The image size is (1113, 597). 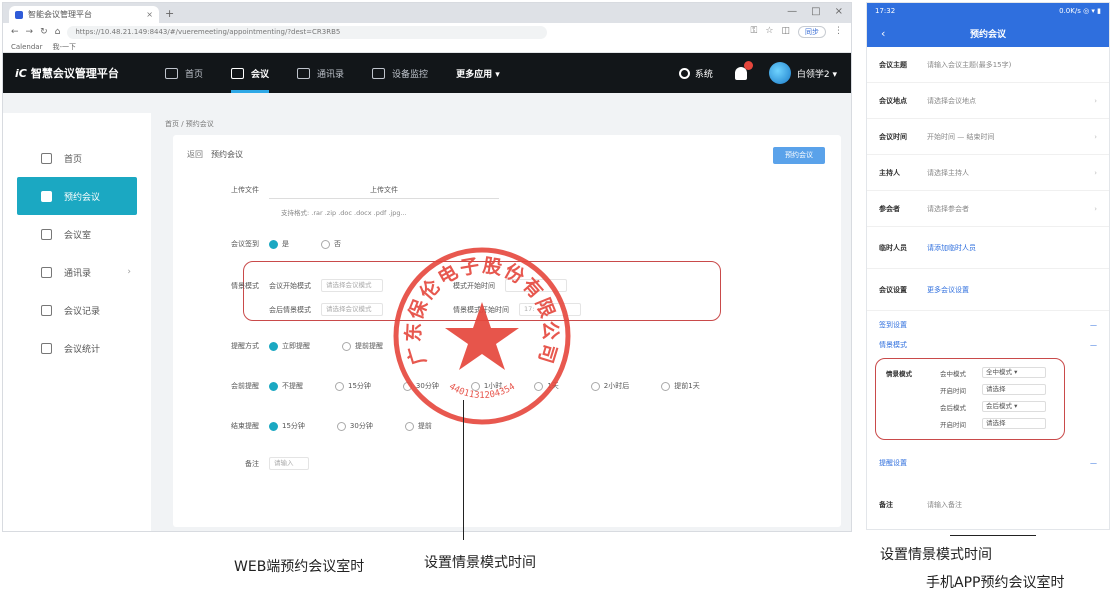 I want to click on sidebar-item-rooms: 会议室, so click(x=77, y=234).